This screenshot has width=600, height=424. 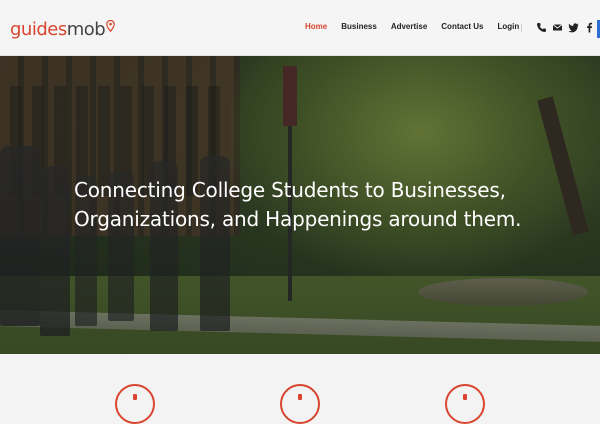 I want to click on social-links, so click(x=565, y=26).